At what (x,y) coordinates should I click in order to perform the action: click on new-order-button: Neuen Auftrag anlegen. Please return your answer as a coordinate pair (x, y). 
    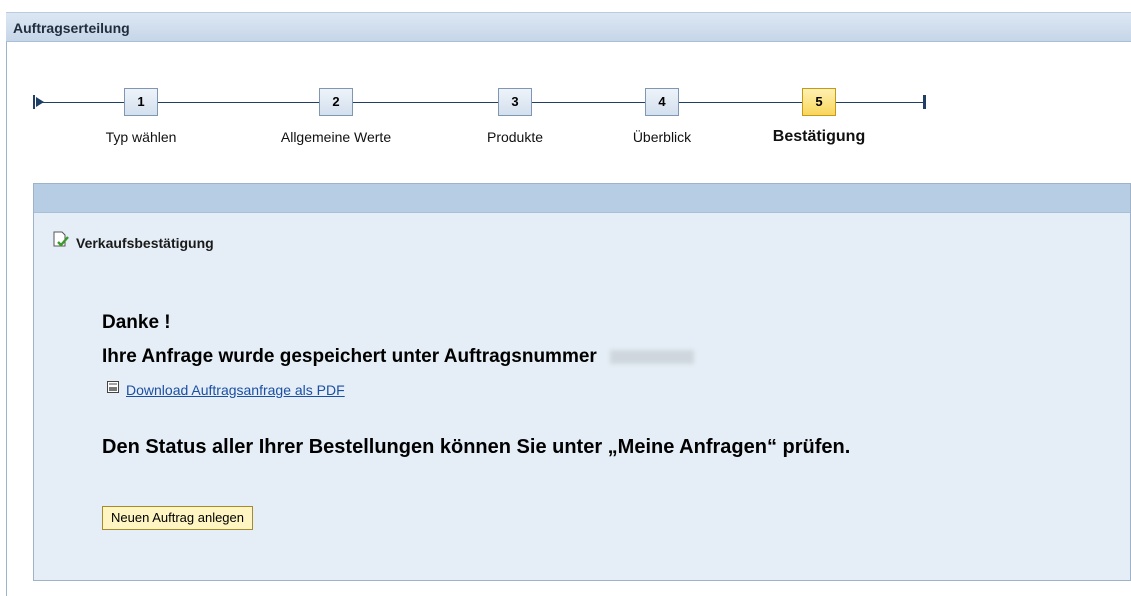
    Looking at the image, I should click on (177, 518).